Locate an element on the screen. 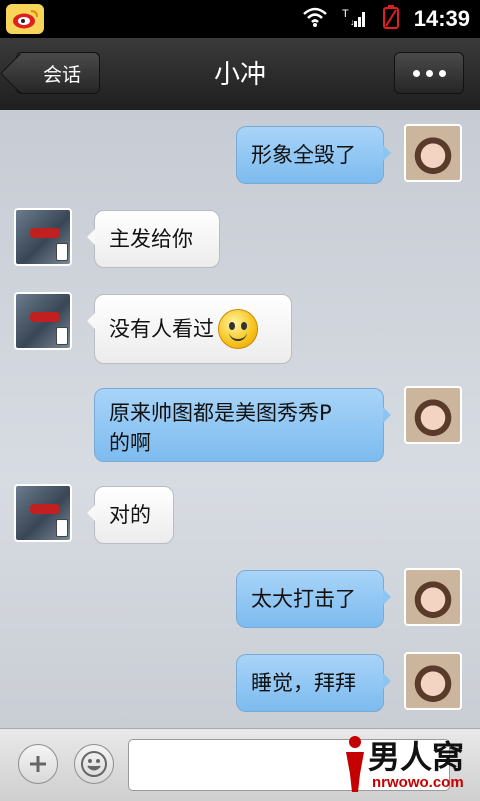 The width and height of the screenshot is (480, 801). status-bar: T ↓ 14:39 is located at coordinates (240, 19).